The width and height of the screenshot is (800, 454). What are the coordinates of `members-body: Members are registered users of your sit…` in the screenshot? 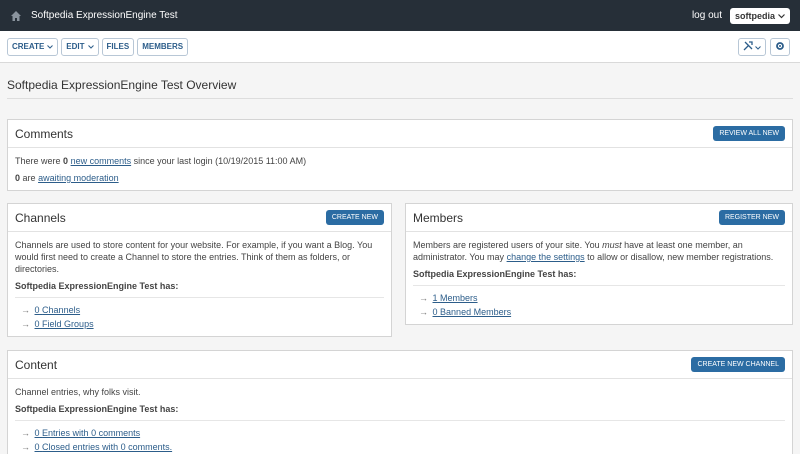 It's located at (599, 279).